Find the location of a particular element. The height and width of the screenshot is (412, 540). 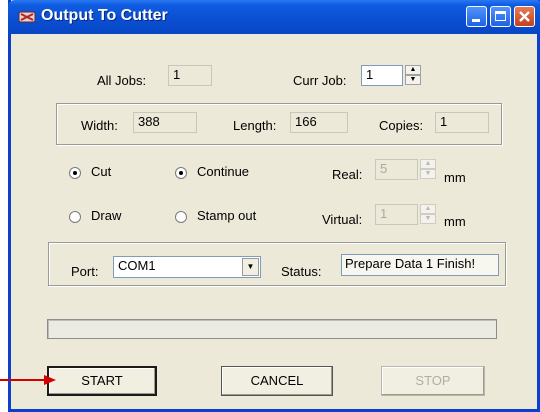

status-field: Prepare Data 1 Finish! is located at coordinates (420, 265).